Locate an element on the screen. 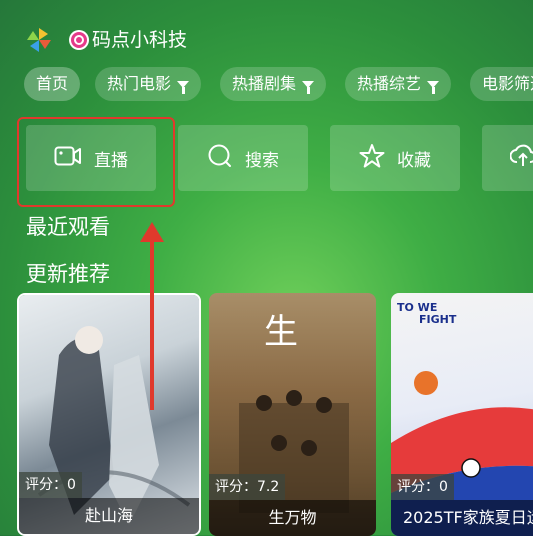  search-icon is located at coordinates (220, 158).